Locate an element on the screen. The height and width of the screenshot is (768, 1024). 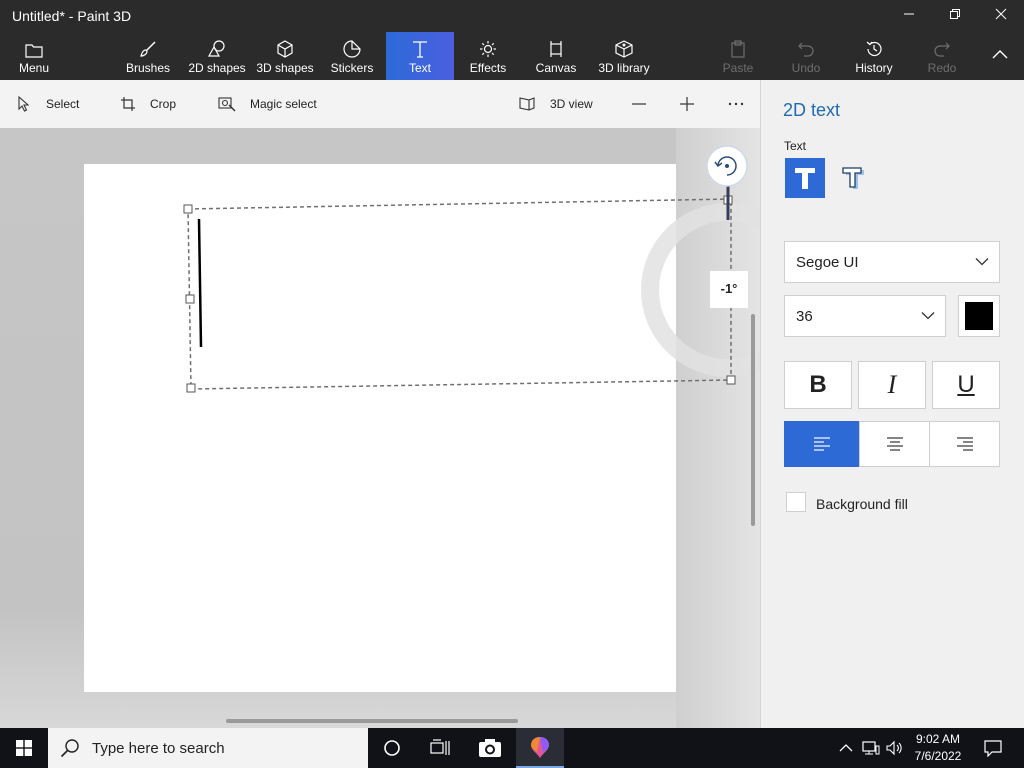
crop-label: Crop is located at coordinates (163, 104).